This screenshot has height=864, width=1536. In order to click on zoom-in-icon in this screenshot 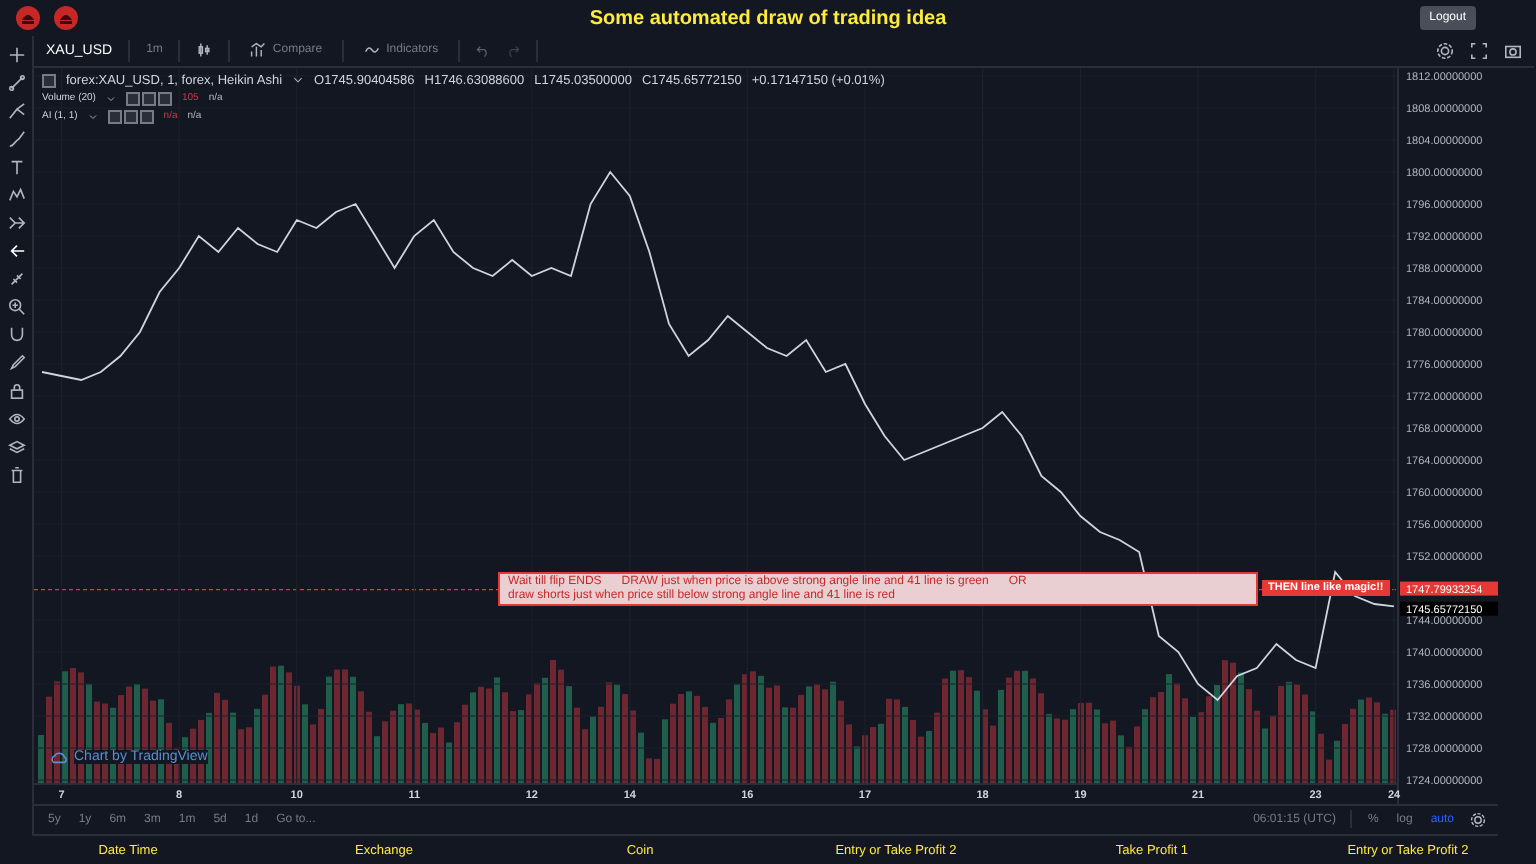, I will do `click(16, 307)`.